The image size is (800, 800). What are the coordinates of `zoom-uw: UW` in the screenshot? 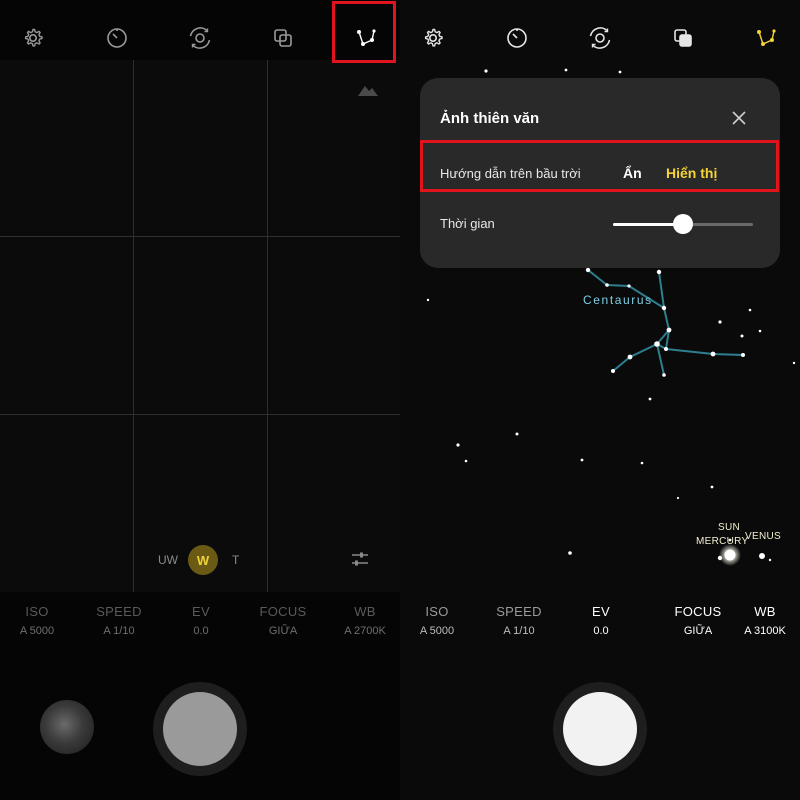 It's located at (168, 560).